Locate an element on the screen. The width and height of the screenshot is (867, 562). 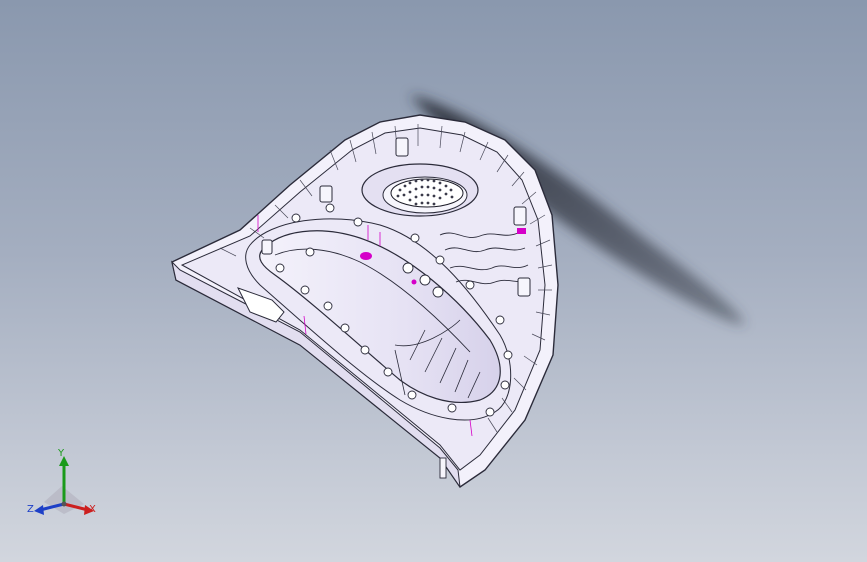
axis-z-label: Z is located at coordinates (30, 509).